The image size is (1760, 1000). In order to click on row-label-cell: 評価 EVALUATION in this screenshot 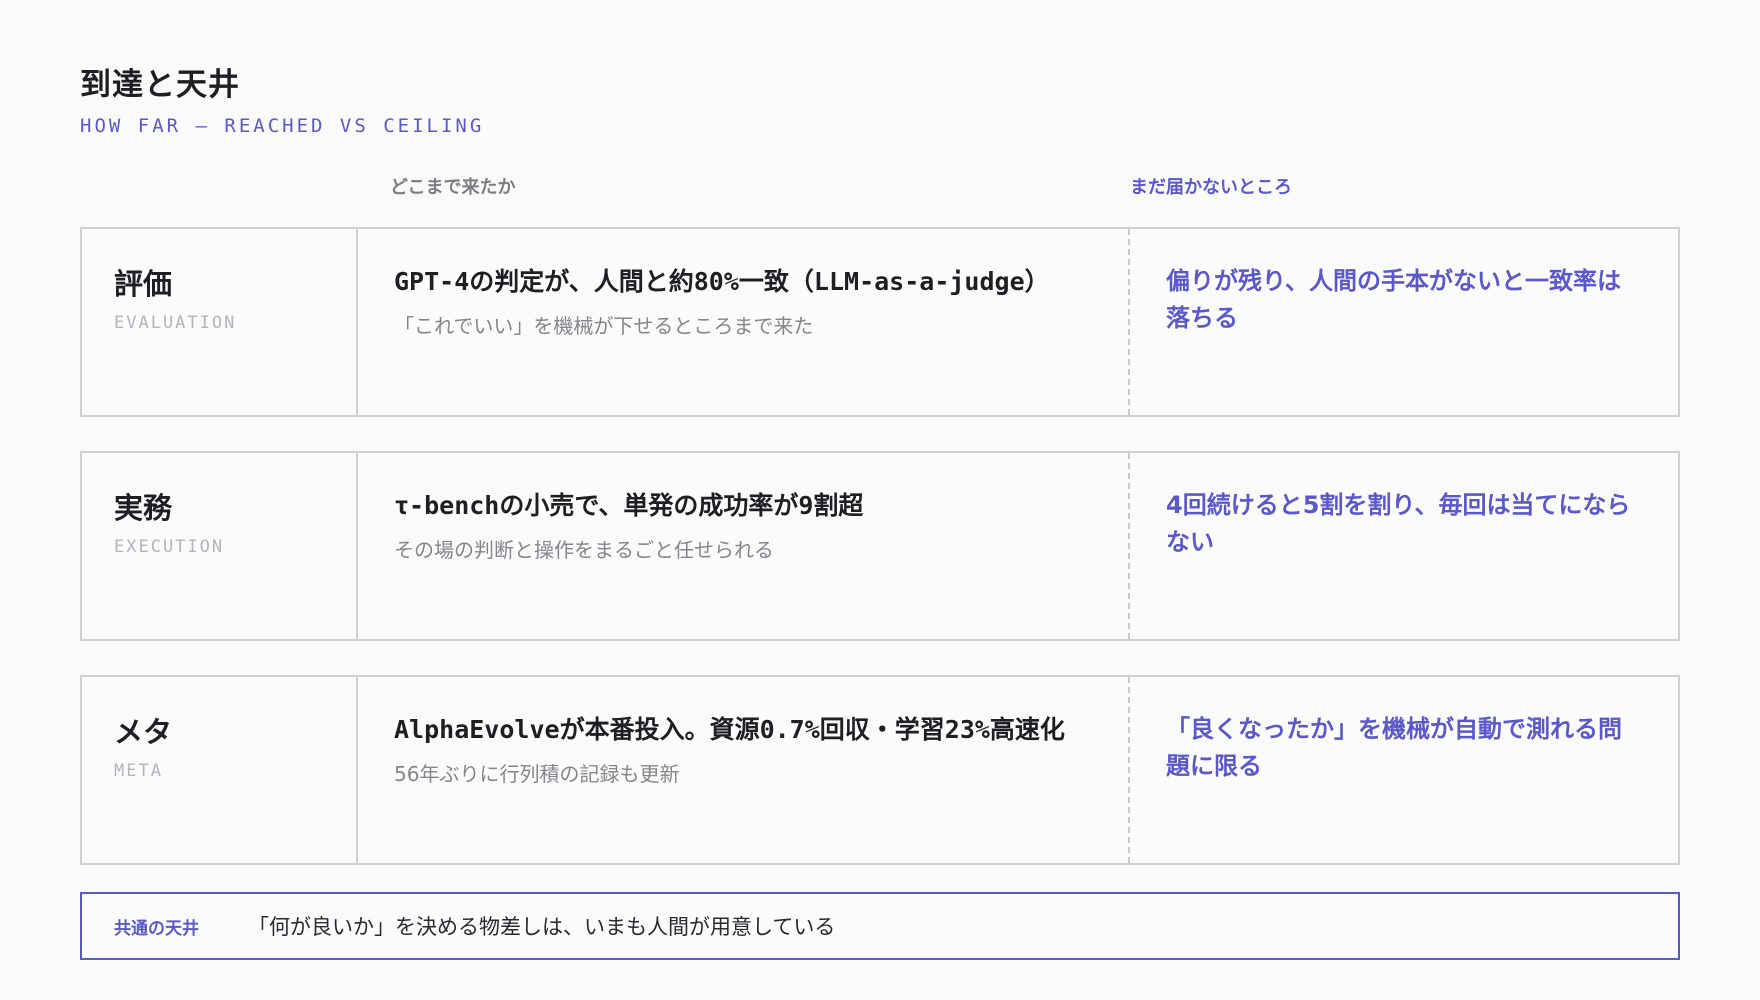, I will do `click(220, 322)`.